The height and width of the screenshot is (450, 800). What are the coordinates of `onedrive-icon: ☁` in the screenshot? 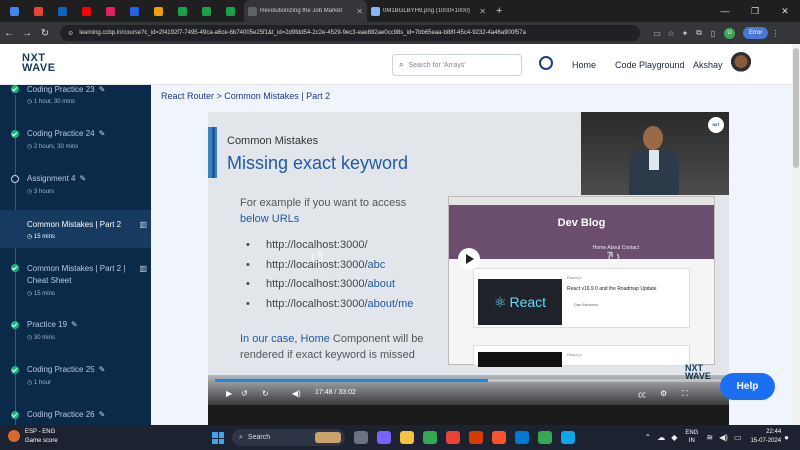 It's located at (661, 437).